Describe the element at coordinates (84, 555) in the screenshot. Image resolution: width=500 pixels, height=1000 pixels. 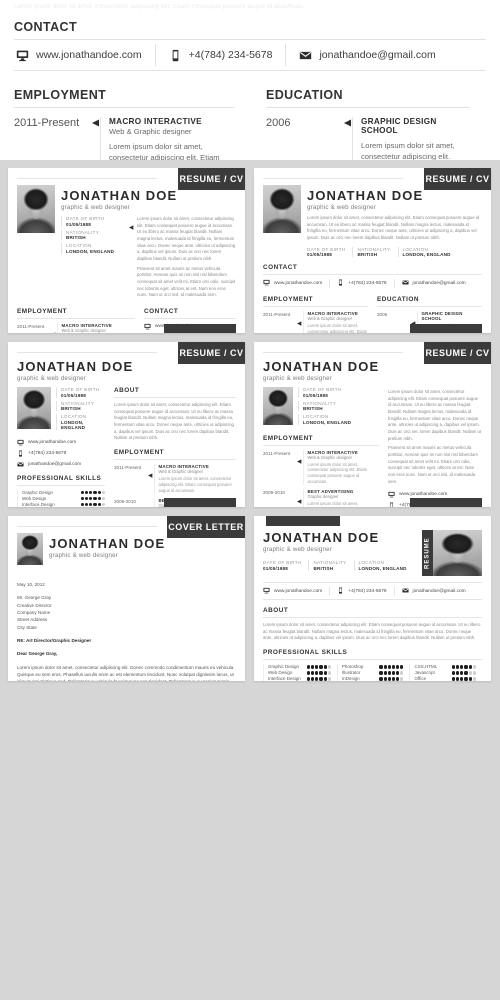
I see `job-tagline: graphic & web designer` at that location.